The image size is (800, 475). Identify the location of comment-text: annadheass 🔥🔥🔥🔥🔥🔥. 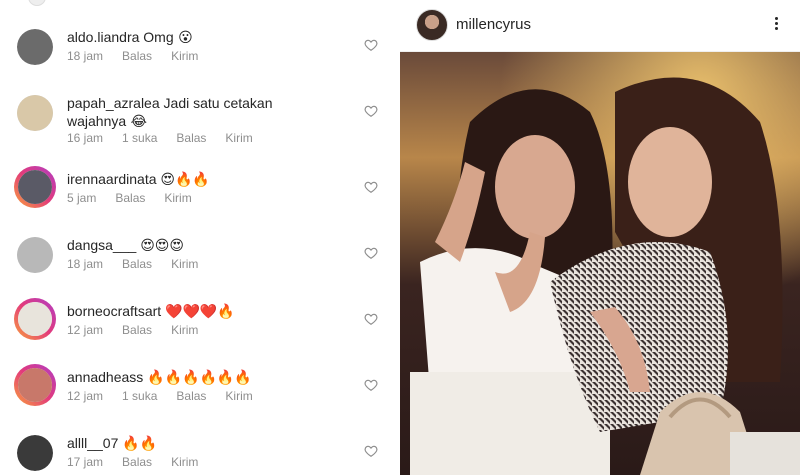
(217, 377).